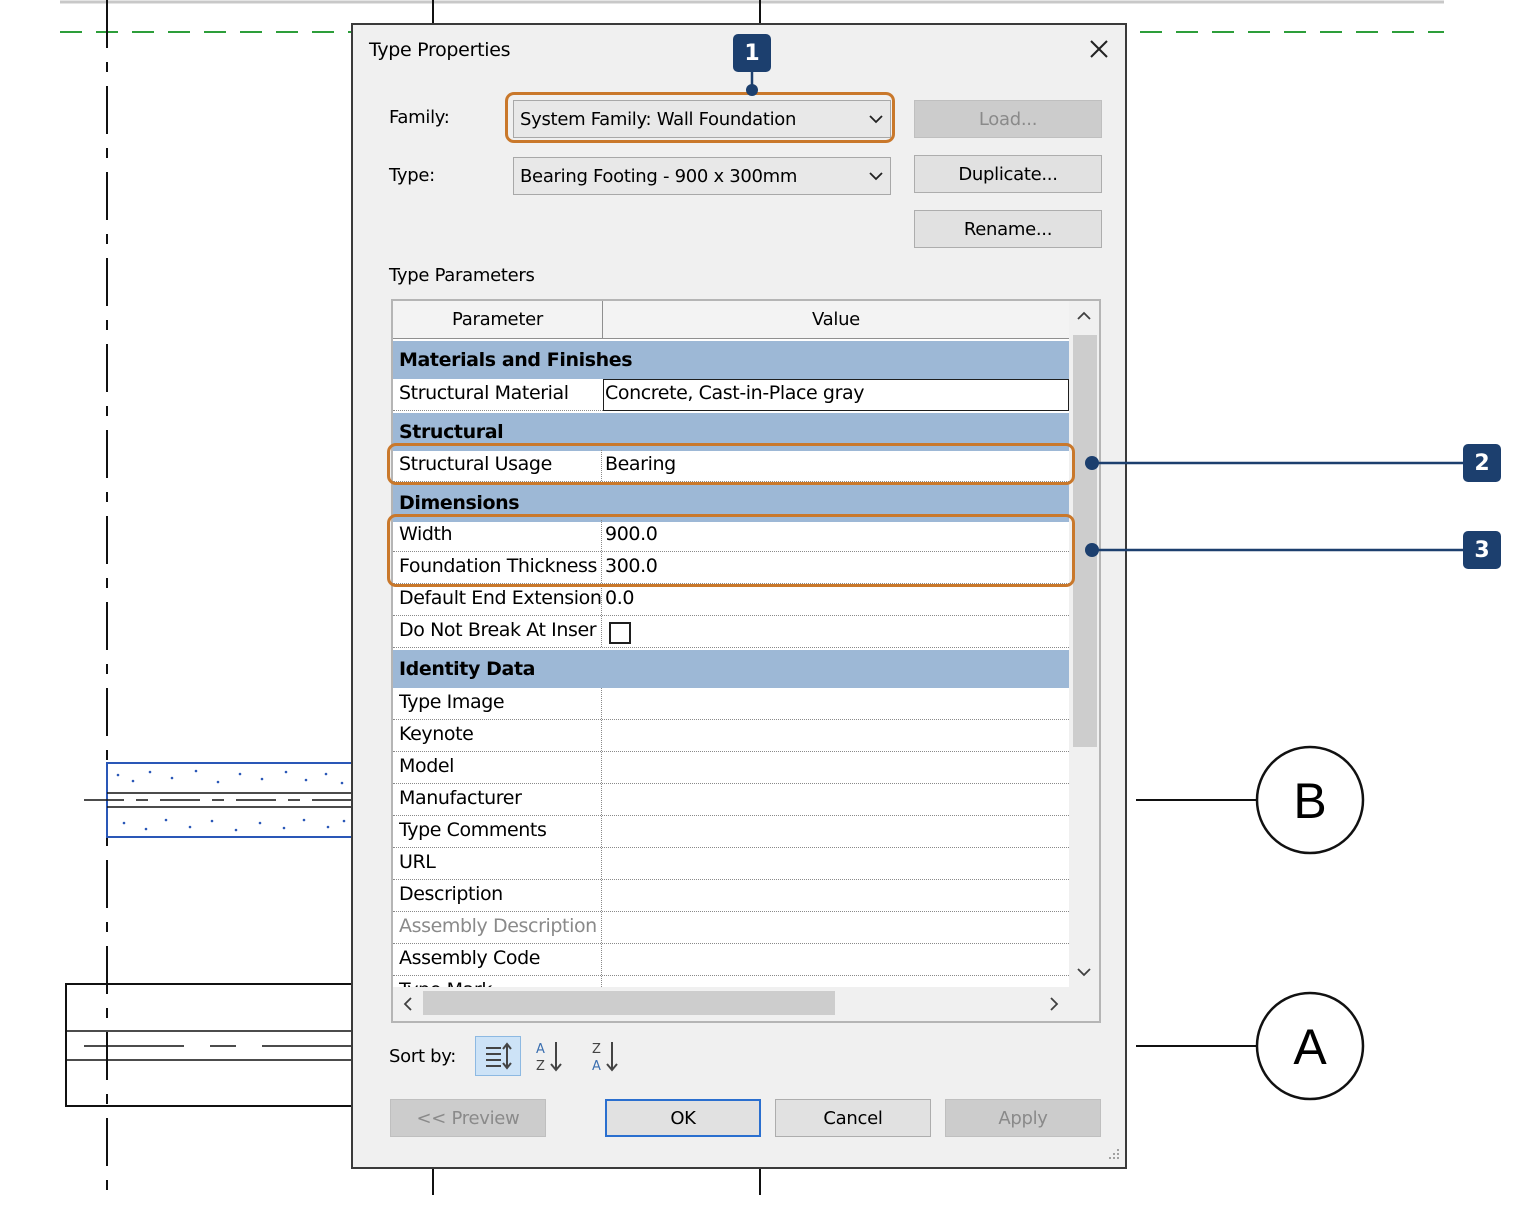 This screenshot has height=1207, width=1520. Describe the element at coordinates (1482, 463) in the screenshot. I see `callout-2: 2` at that location.